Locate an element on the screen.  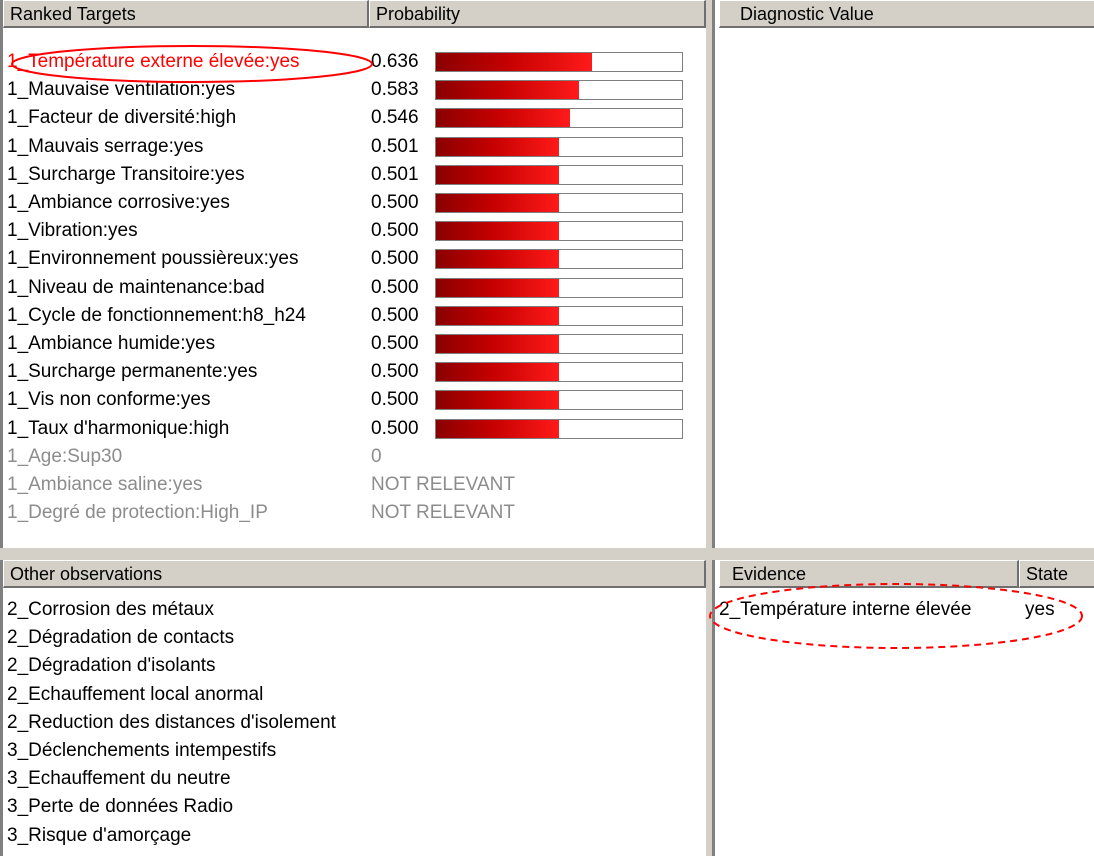
observation-item: 2_Echauffement local anormal is located at coordinates (135, 695).